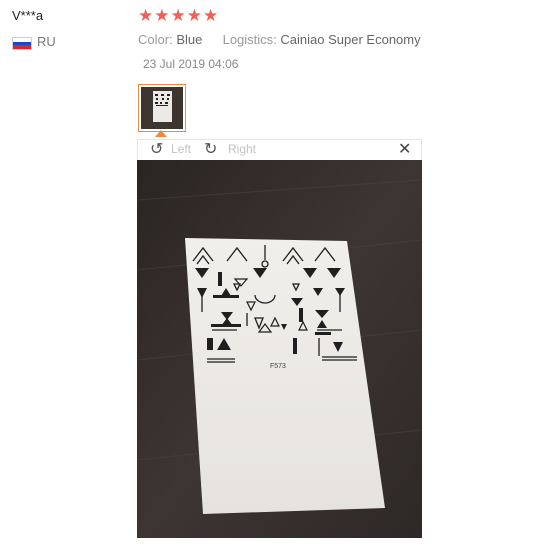 This screenshot has height=549, width=537. Describe the element at coordinates (350, 39) in the screenshot. I see `logistics-value: Cainiao Super Economy` at that location.